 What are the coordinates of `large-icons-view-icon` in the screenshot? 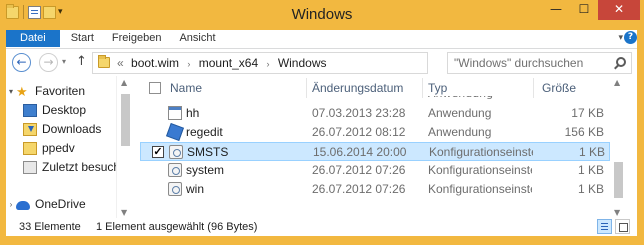 It's located at (622, 226).